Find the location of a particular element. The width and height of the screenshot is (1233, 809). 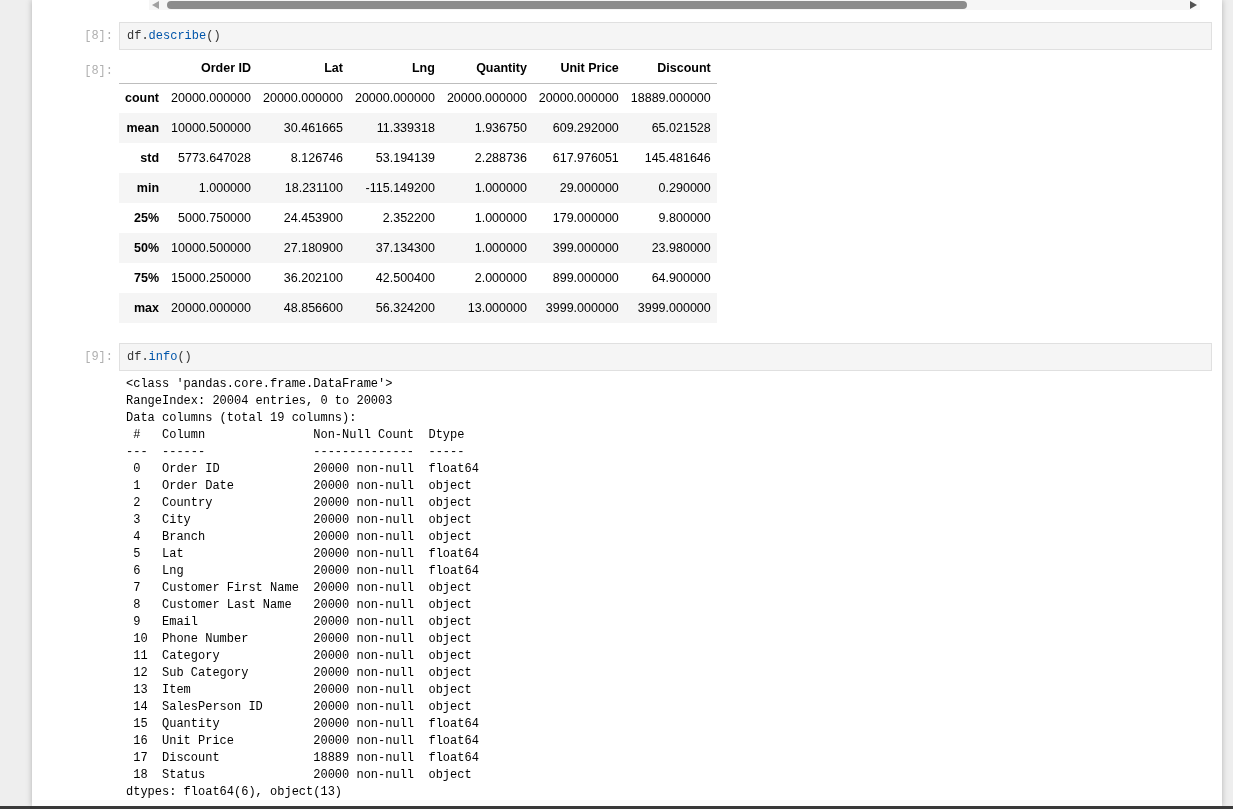

output-line: 9 Email 20000 non-null object is located at coordinates (302, 622).